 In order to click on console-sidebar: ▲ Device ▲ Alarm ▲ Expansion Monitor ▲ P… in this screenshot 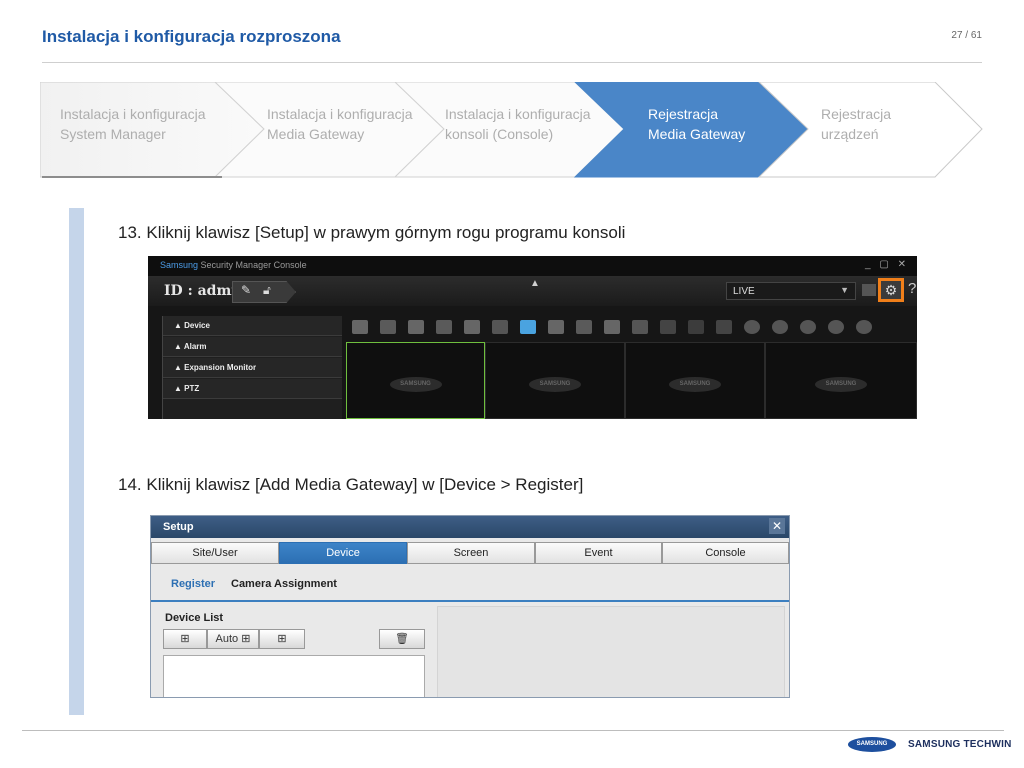, I will do `click(252, 367)`.